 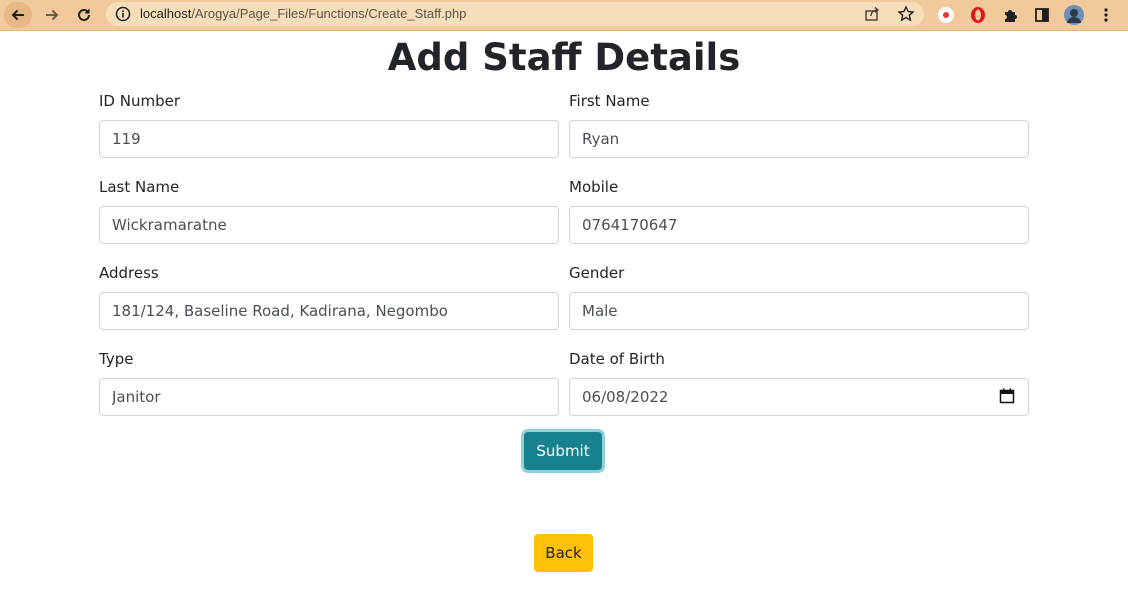 What do you see at coordinates (906, 14) in the screenshot?
I see `star-icon` at bounding box center [906, 14].